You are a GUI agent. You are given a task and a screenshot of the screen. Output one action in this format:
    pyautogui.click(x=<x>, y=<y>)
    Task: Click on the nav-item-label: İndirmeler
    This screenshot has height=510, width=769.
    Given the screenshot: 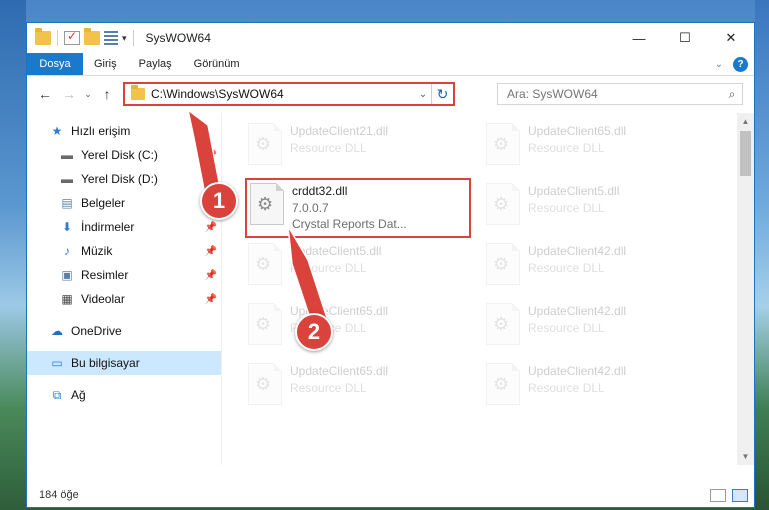 What is the action you would take?
    pyautogui.click(x=108, y=227)
    